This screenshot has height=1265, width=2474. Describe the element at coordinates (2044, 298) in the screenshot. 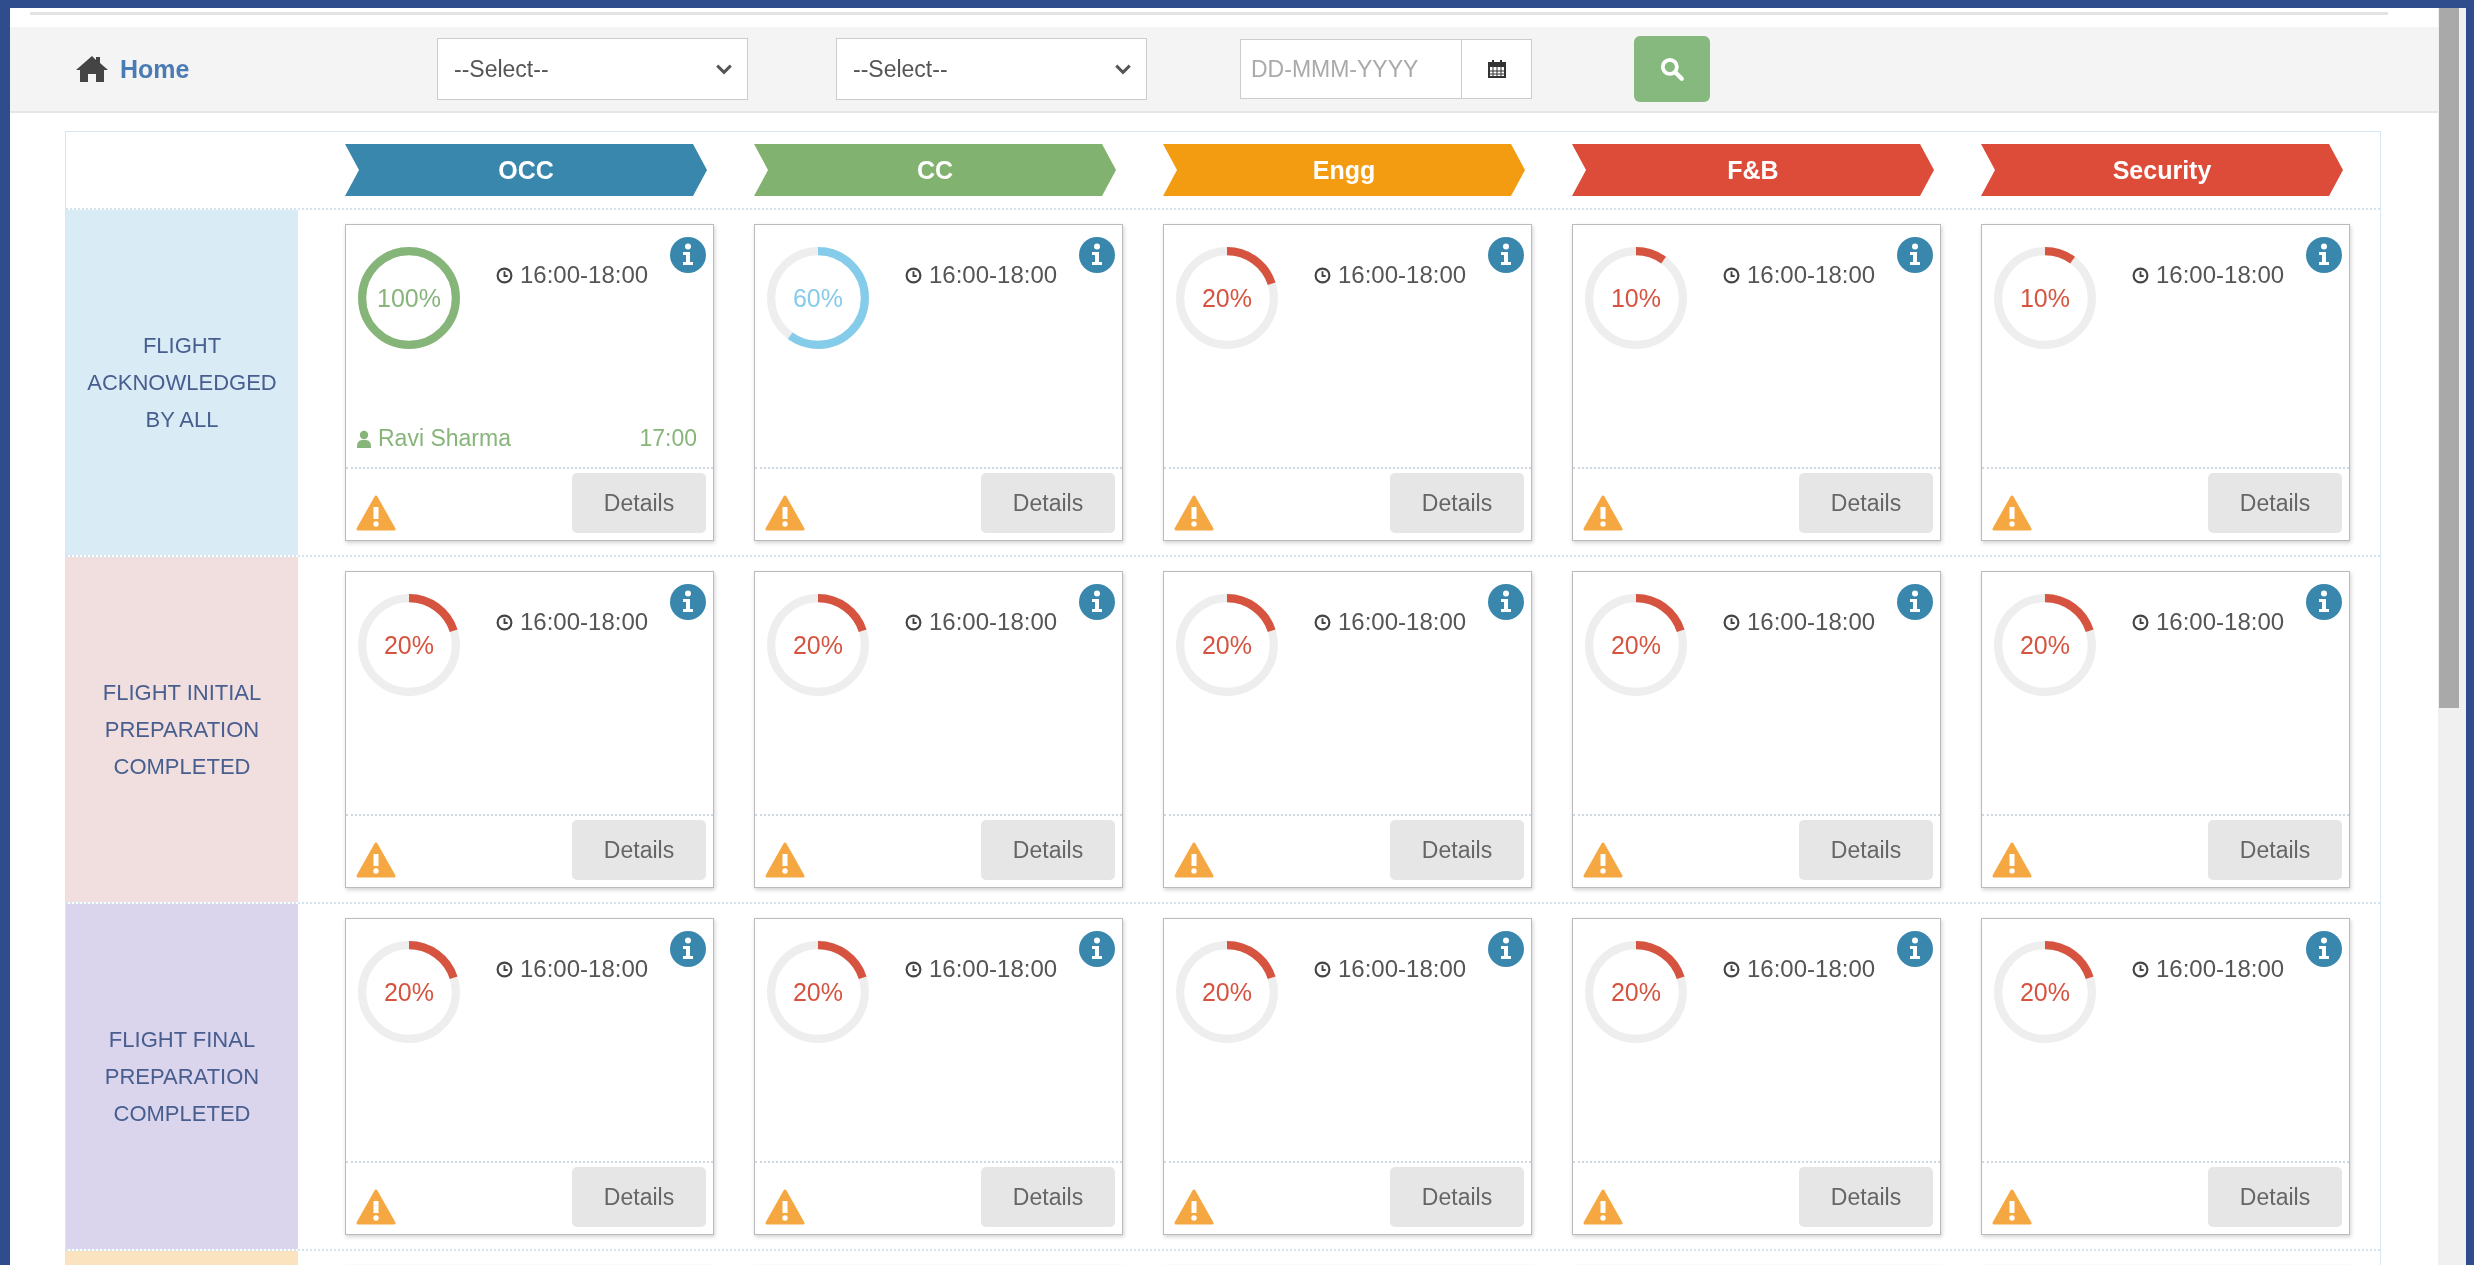

I see `percent-value: 10%` at that location.